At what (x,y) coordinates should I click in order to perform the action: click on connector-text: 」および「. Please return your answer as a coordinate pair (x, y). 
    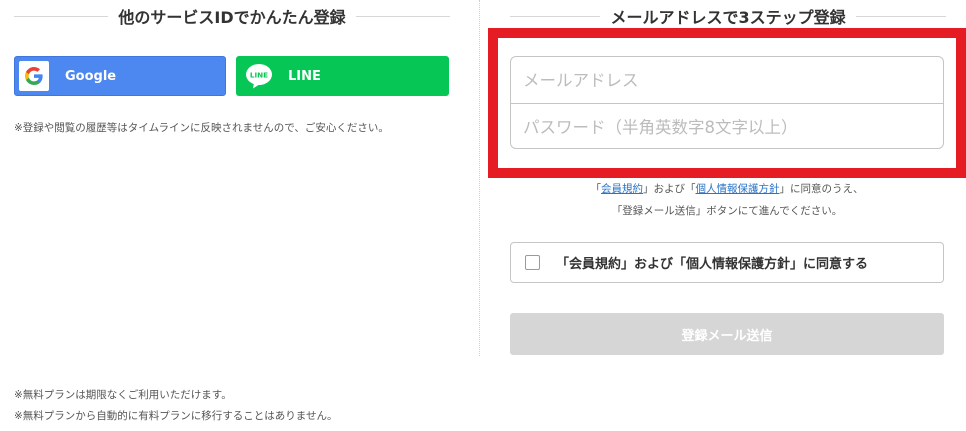
    Looking at the image, I should click on (669, 189).